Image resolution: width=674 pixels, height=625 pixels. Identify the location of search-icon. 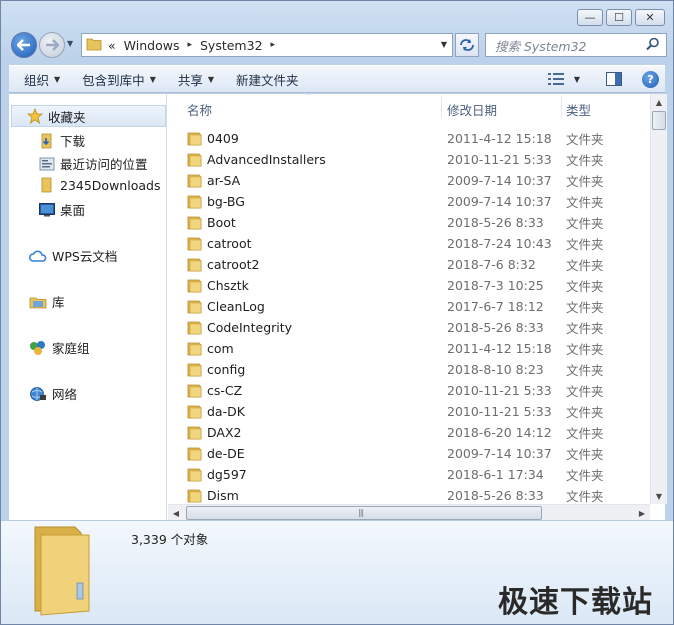
(653, 46).